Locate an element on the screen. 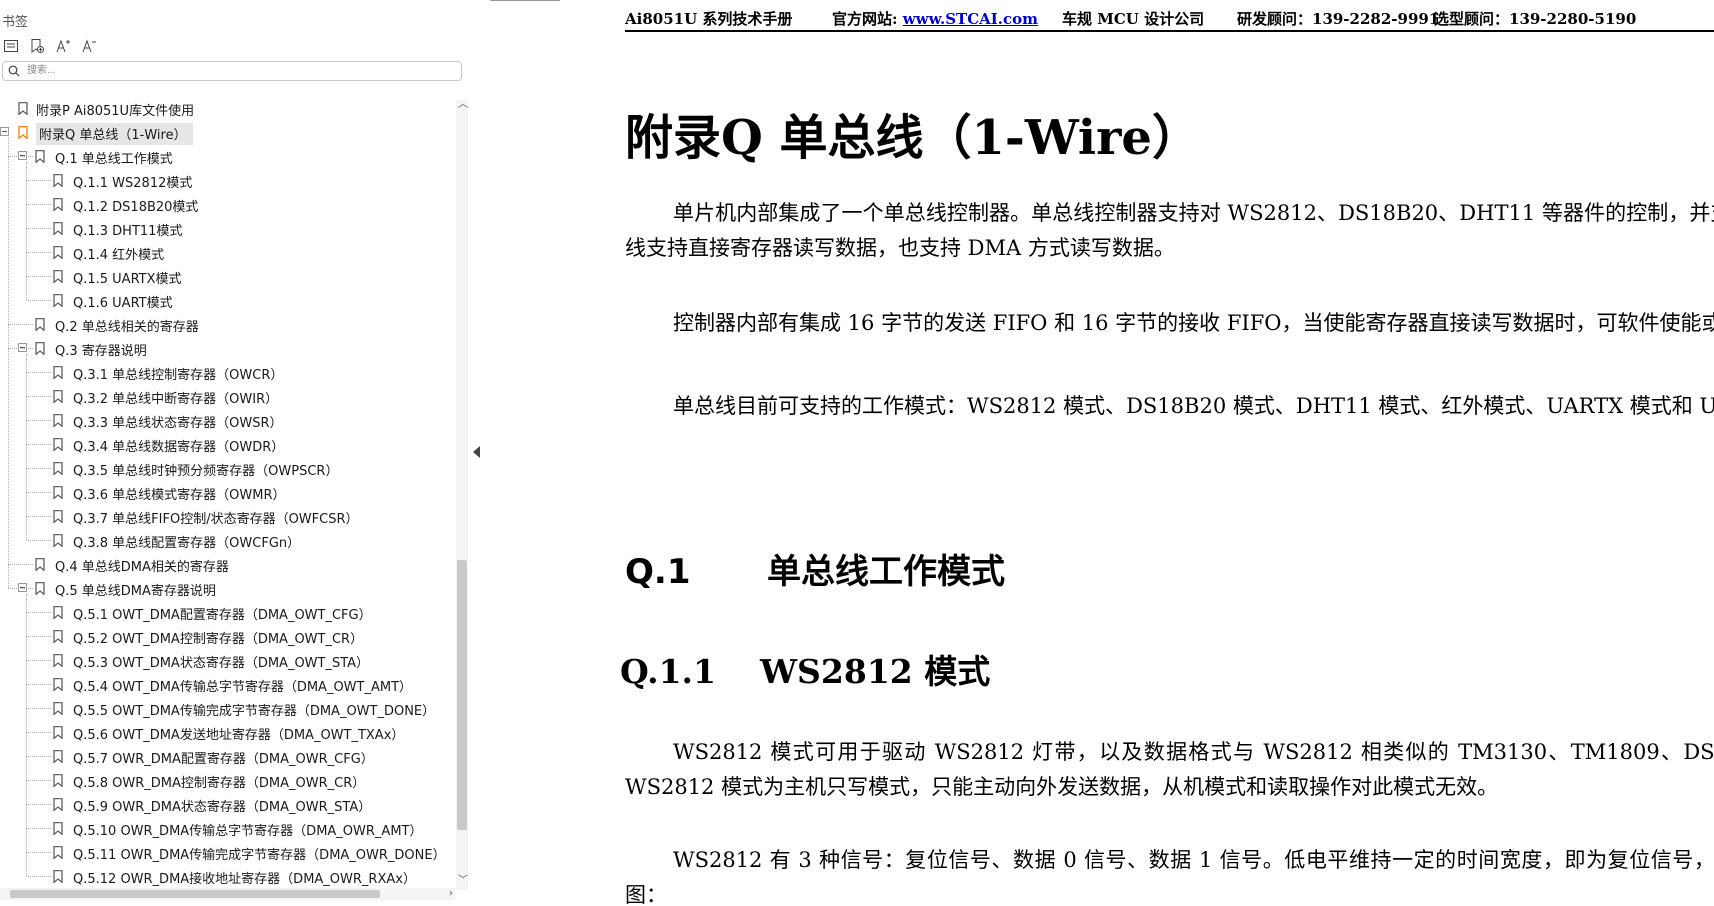 Image resolution: width=1714 pixels, height=906 pixels. scroll-right-icon: › is located at coordinates (451, 893).